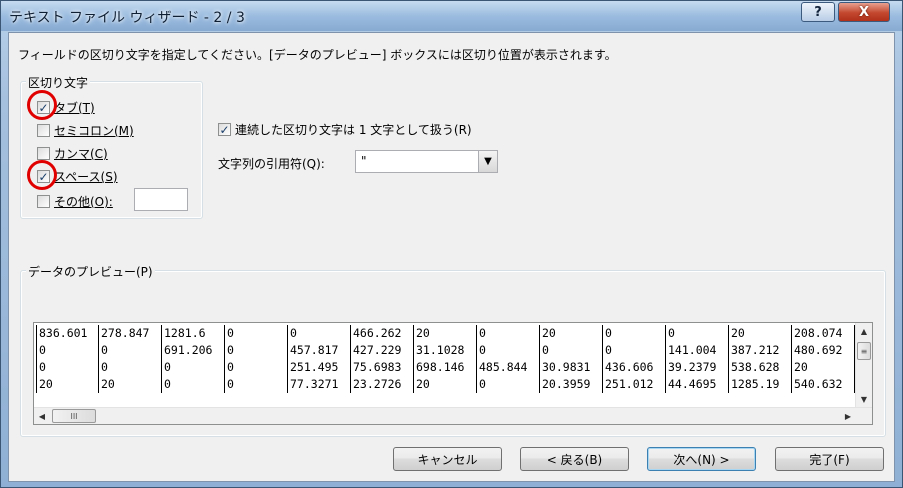 The image size is (903, 488). What do you see at coordinates (864, 331) in the screenshot?
I see `scroll-up-icon: ▲` at bounding box center [864, 331].